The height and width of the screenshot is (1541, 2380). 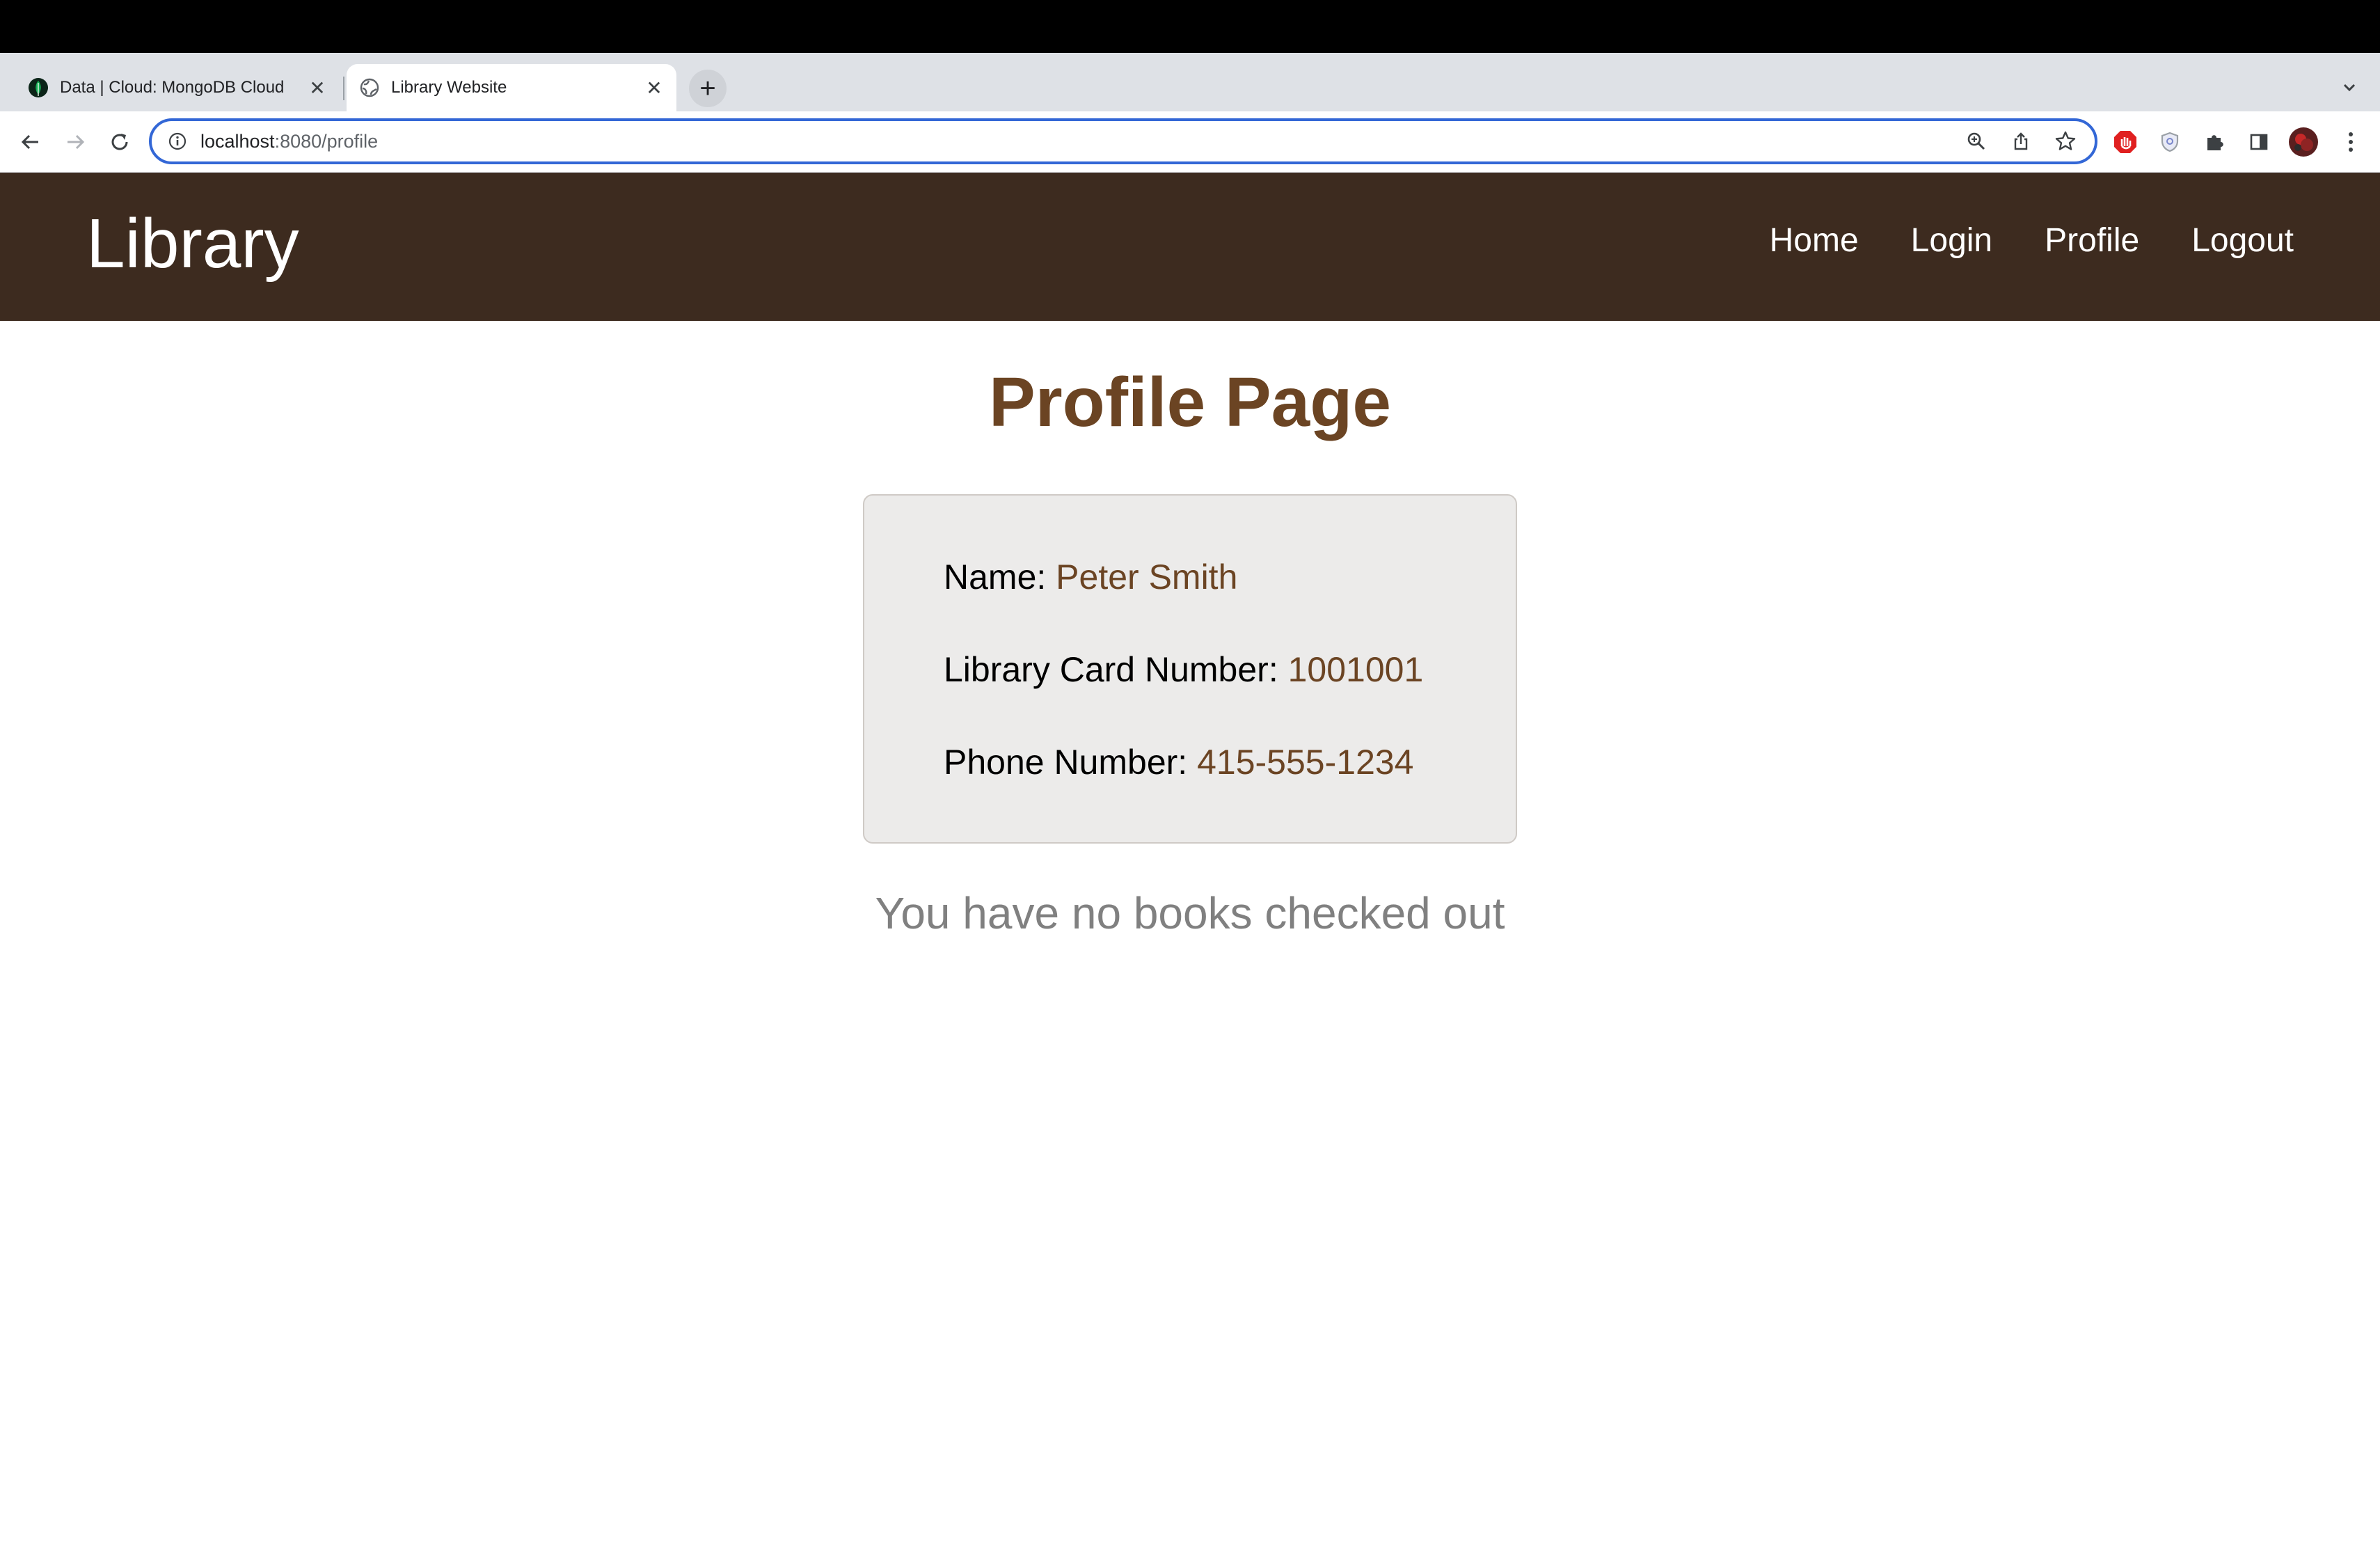 What do you see at coordinates (1190, 402) in the screenshot?
I see `page-title: Profile Page` at bounding box center [1190, 402].